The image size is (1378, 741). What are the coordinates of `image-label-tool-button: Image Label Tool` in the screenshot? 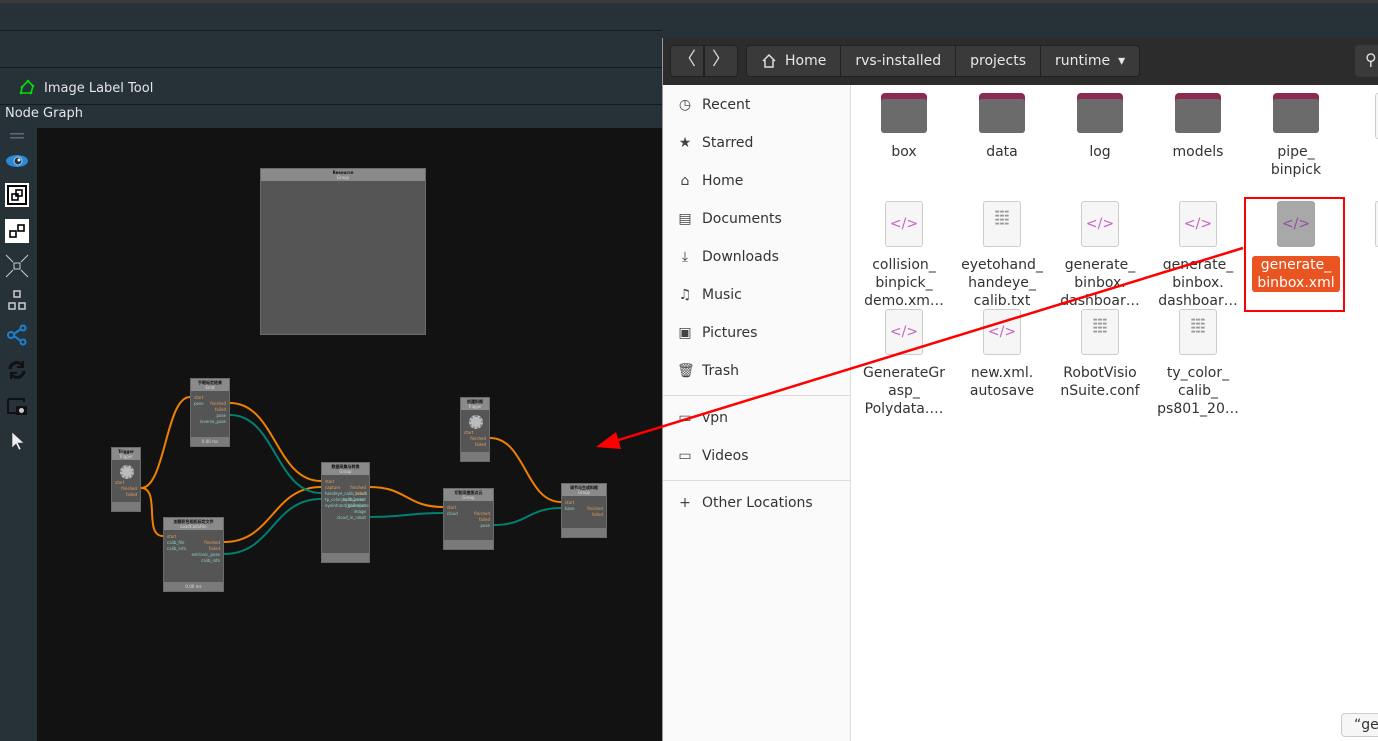 It's located at (84, 88).